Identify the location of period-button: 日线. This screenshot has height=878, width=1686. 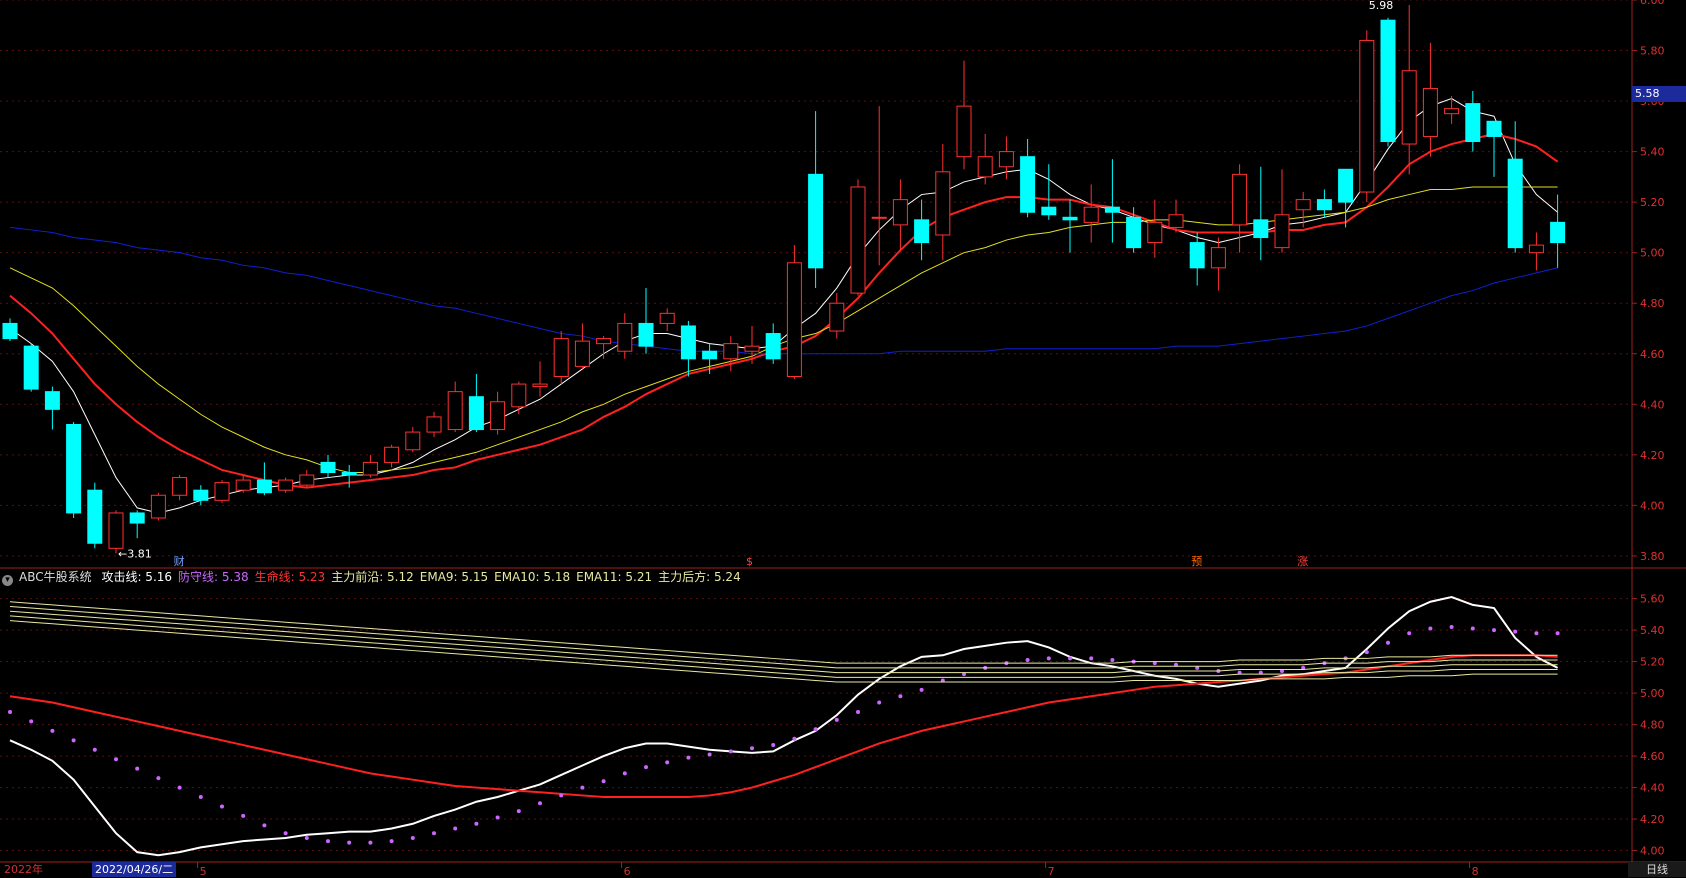
(1657, 869).